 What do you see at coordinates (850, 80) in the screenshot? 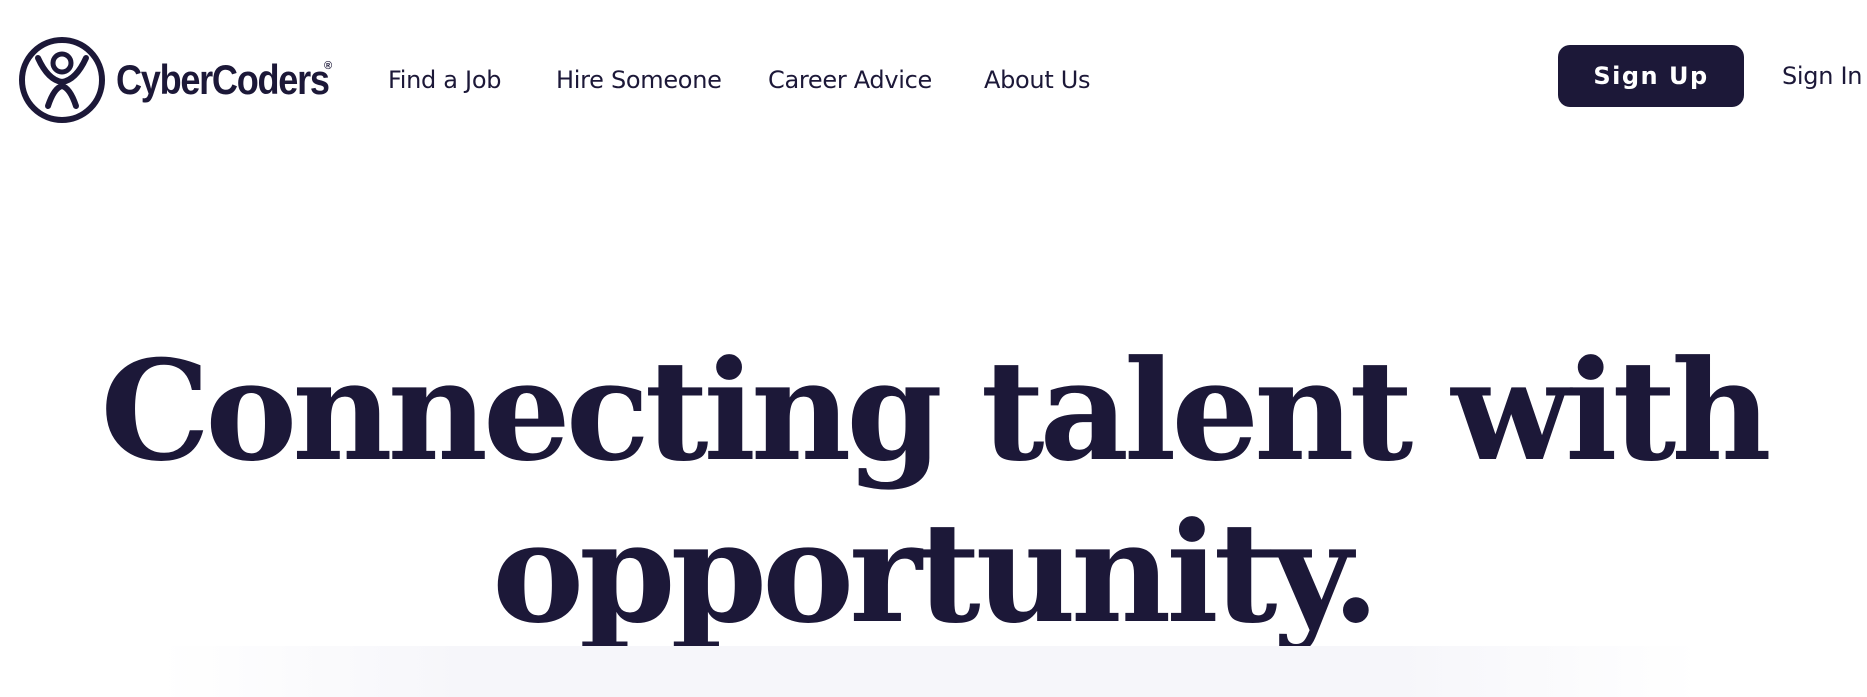
I see `nav-career-advice: Career Advice` at bounding box center [850, 80].